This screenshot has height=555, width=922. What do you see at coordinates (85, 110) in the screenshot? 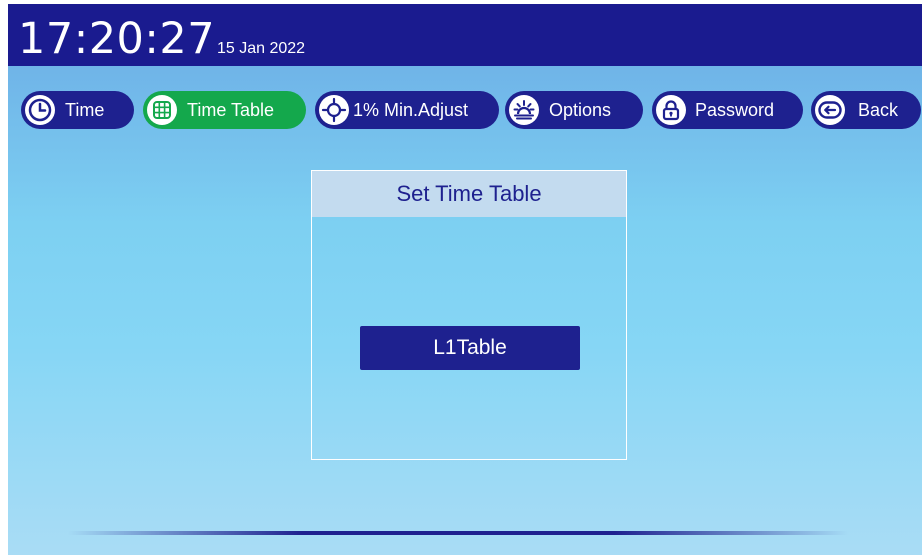
I see `menu-item-label: Time` at bounding box center [85, 110].